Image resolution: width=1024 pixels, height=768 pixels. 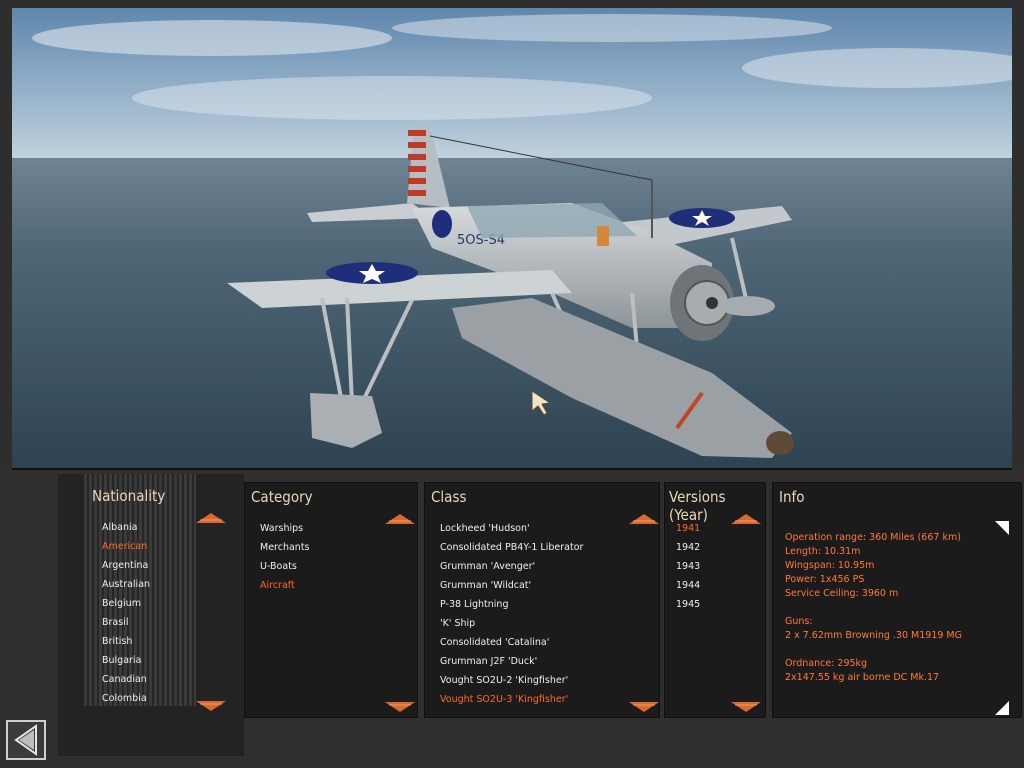 What do you see at coordinates (688, 528) in the screenshot?
I see `versions-item: 1941` at bounding box center [688, 528].